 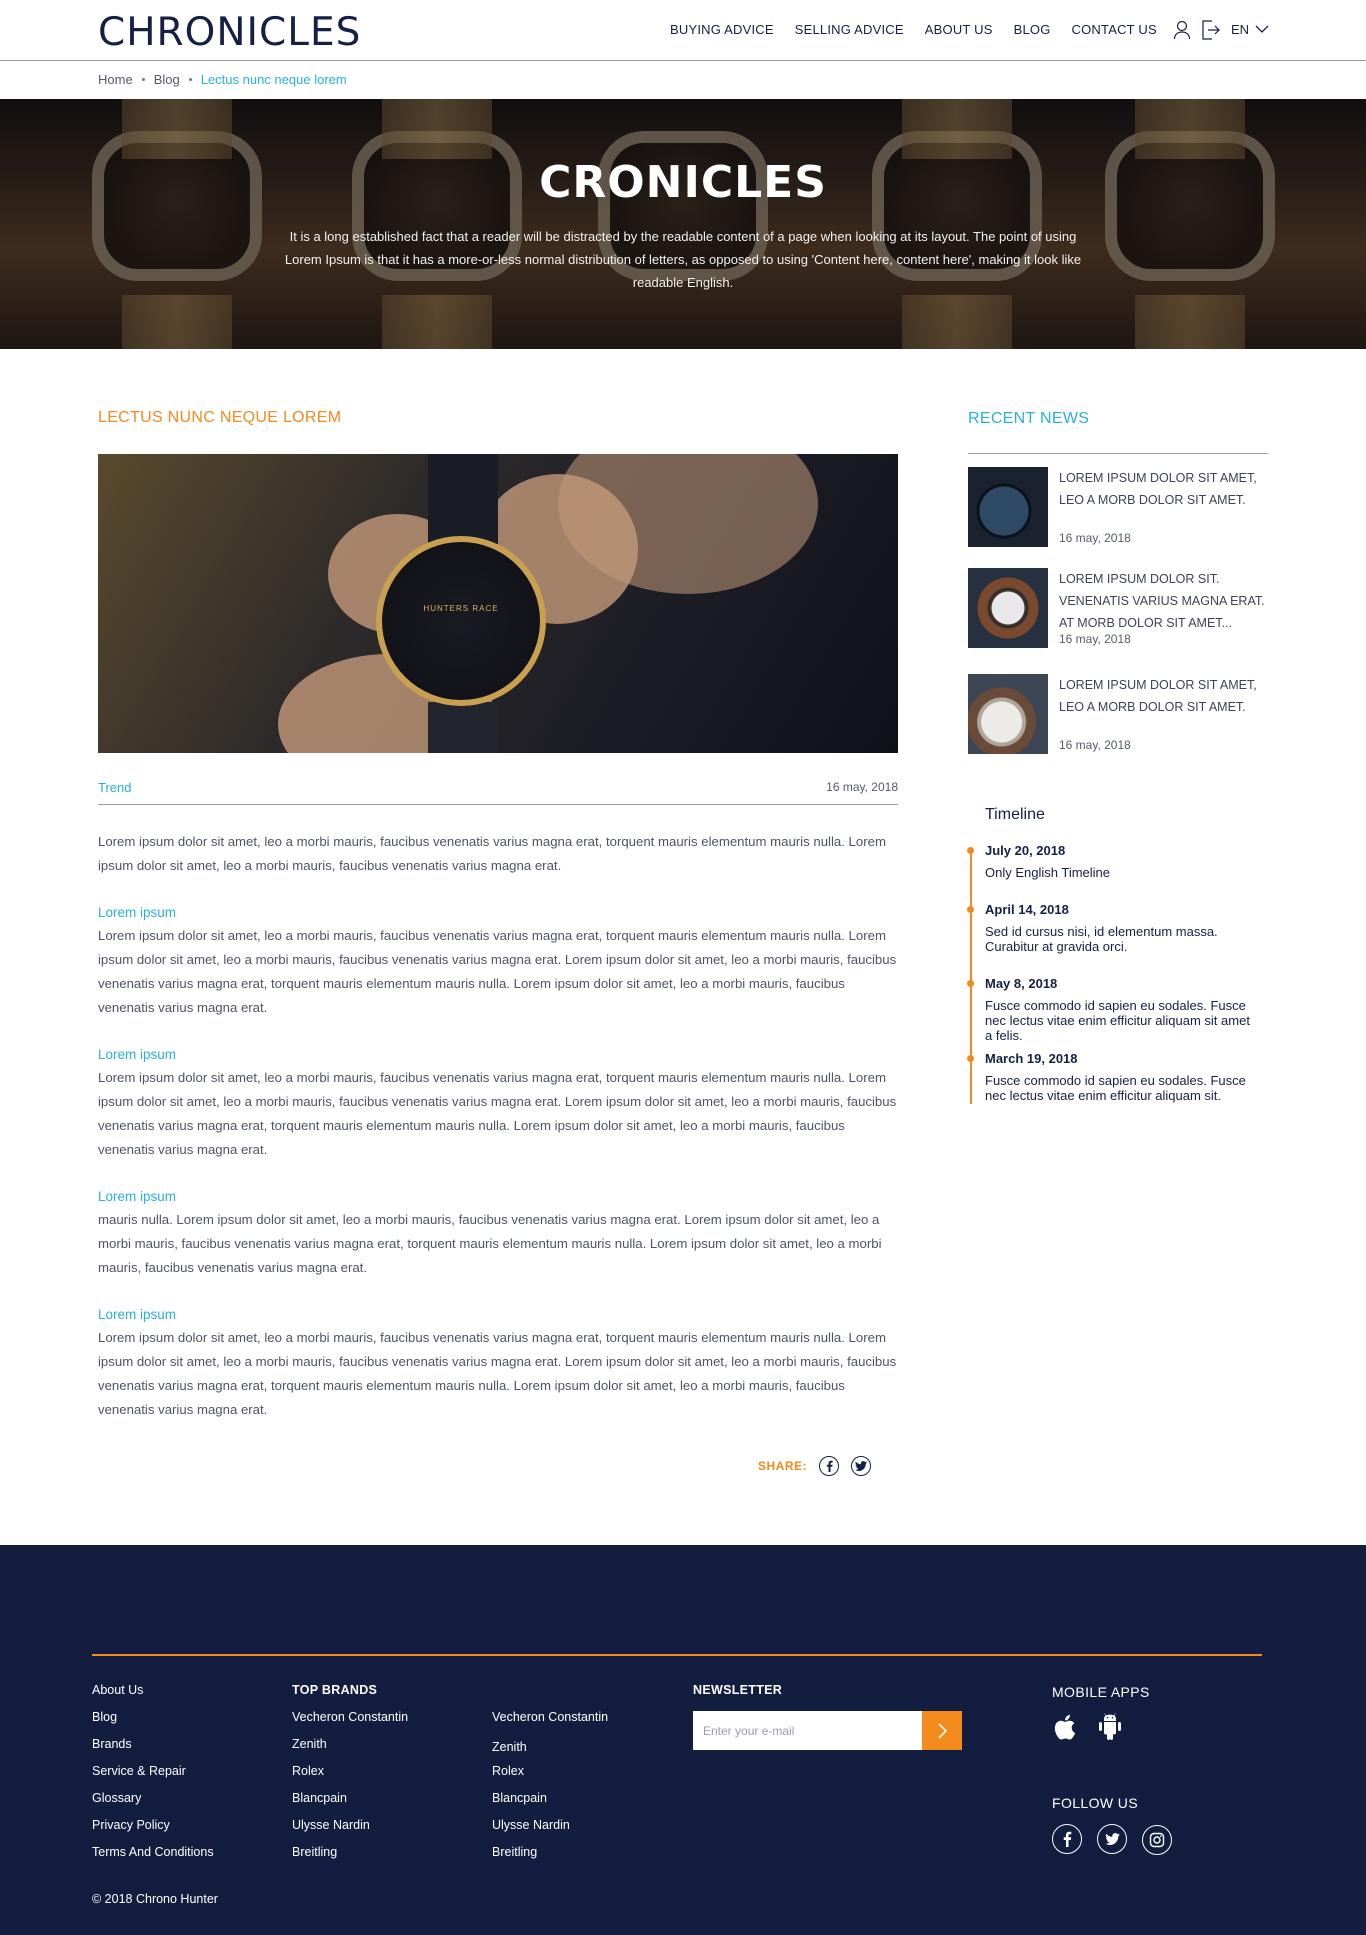 What do you see at coordinates (1029, 418) in the screenshot?
I see `recent-news-title: RECENT NEWS` at bounding box center [1029, 418].